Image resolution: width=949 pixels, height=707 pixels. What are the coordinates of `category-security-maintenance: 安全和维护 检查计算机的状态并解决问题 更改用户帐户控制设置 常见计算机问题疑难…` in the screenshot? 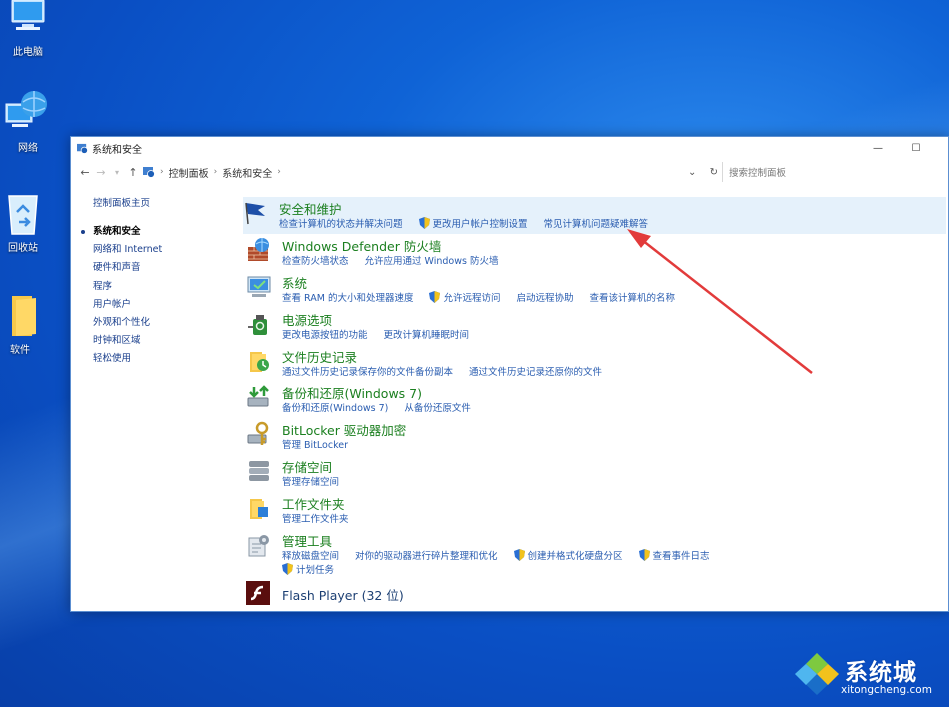 It's located at (594, 215).